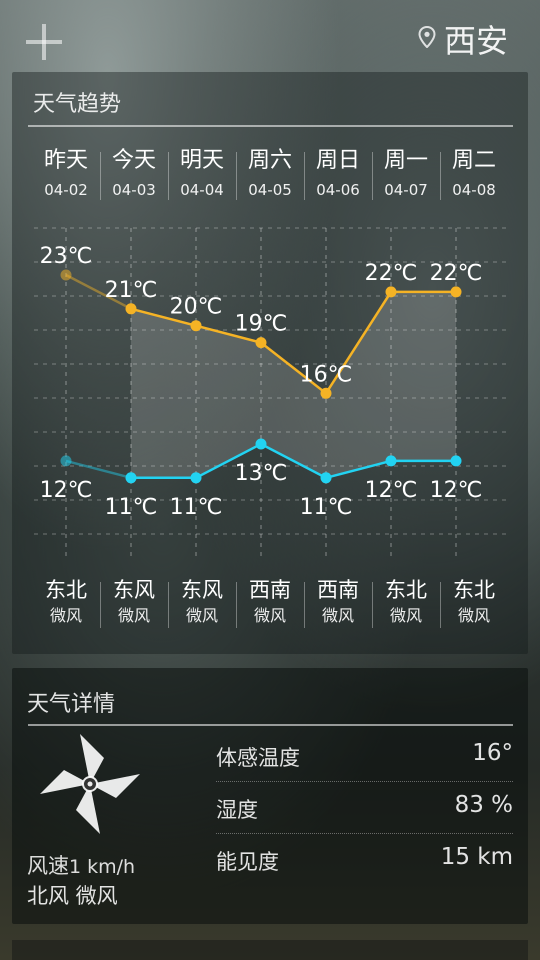  I want to click on detail-label: 湿度, so click(237, 810).